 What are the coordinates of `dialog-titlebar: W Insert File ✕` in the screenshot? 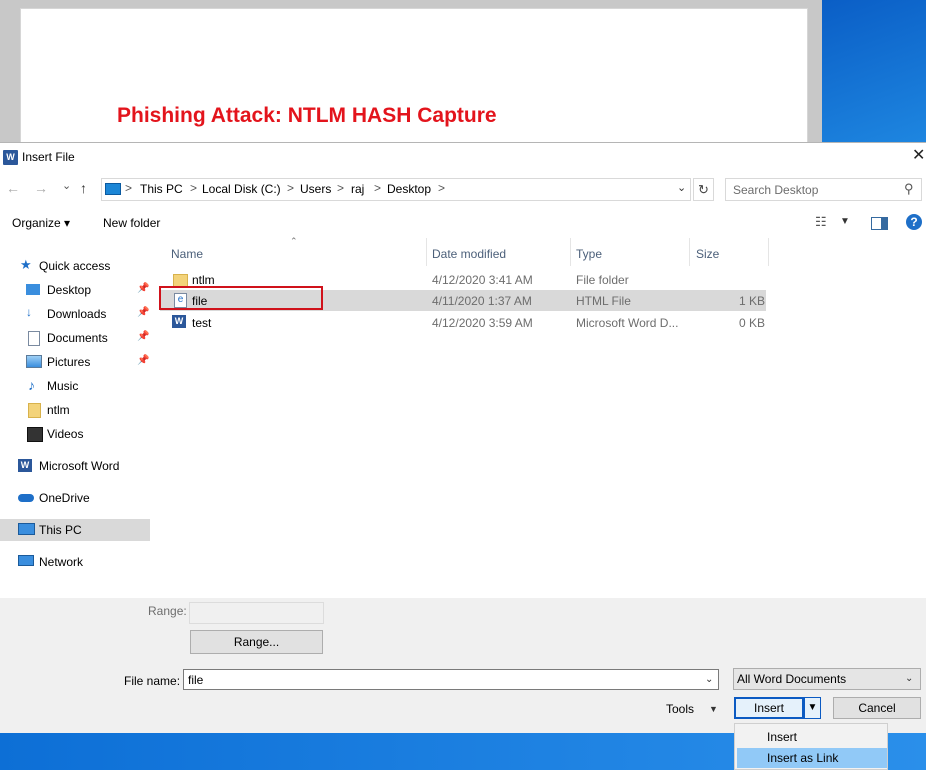 It's located at (463, 158).